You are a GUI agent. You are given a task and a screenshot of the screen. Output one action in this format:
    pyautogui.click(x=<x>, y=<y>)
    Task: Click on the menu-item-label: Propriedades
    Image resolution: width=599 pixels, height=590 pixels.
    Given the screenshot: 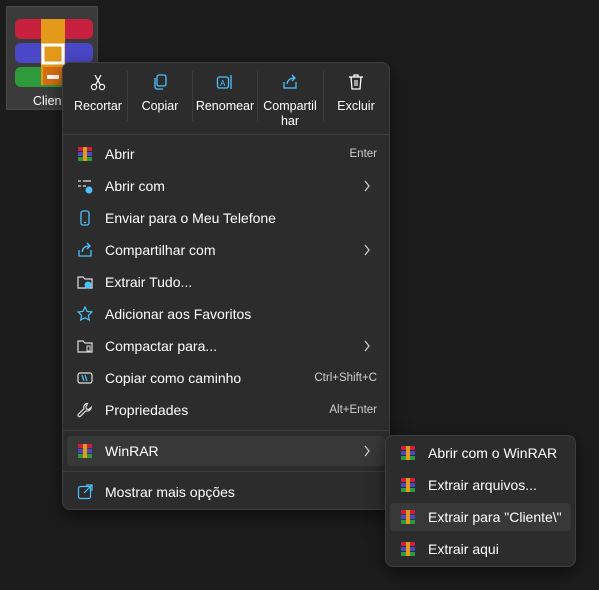 What is the action you would take?
    pyautogui.click(x=147, y=410)
    